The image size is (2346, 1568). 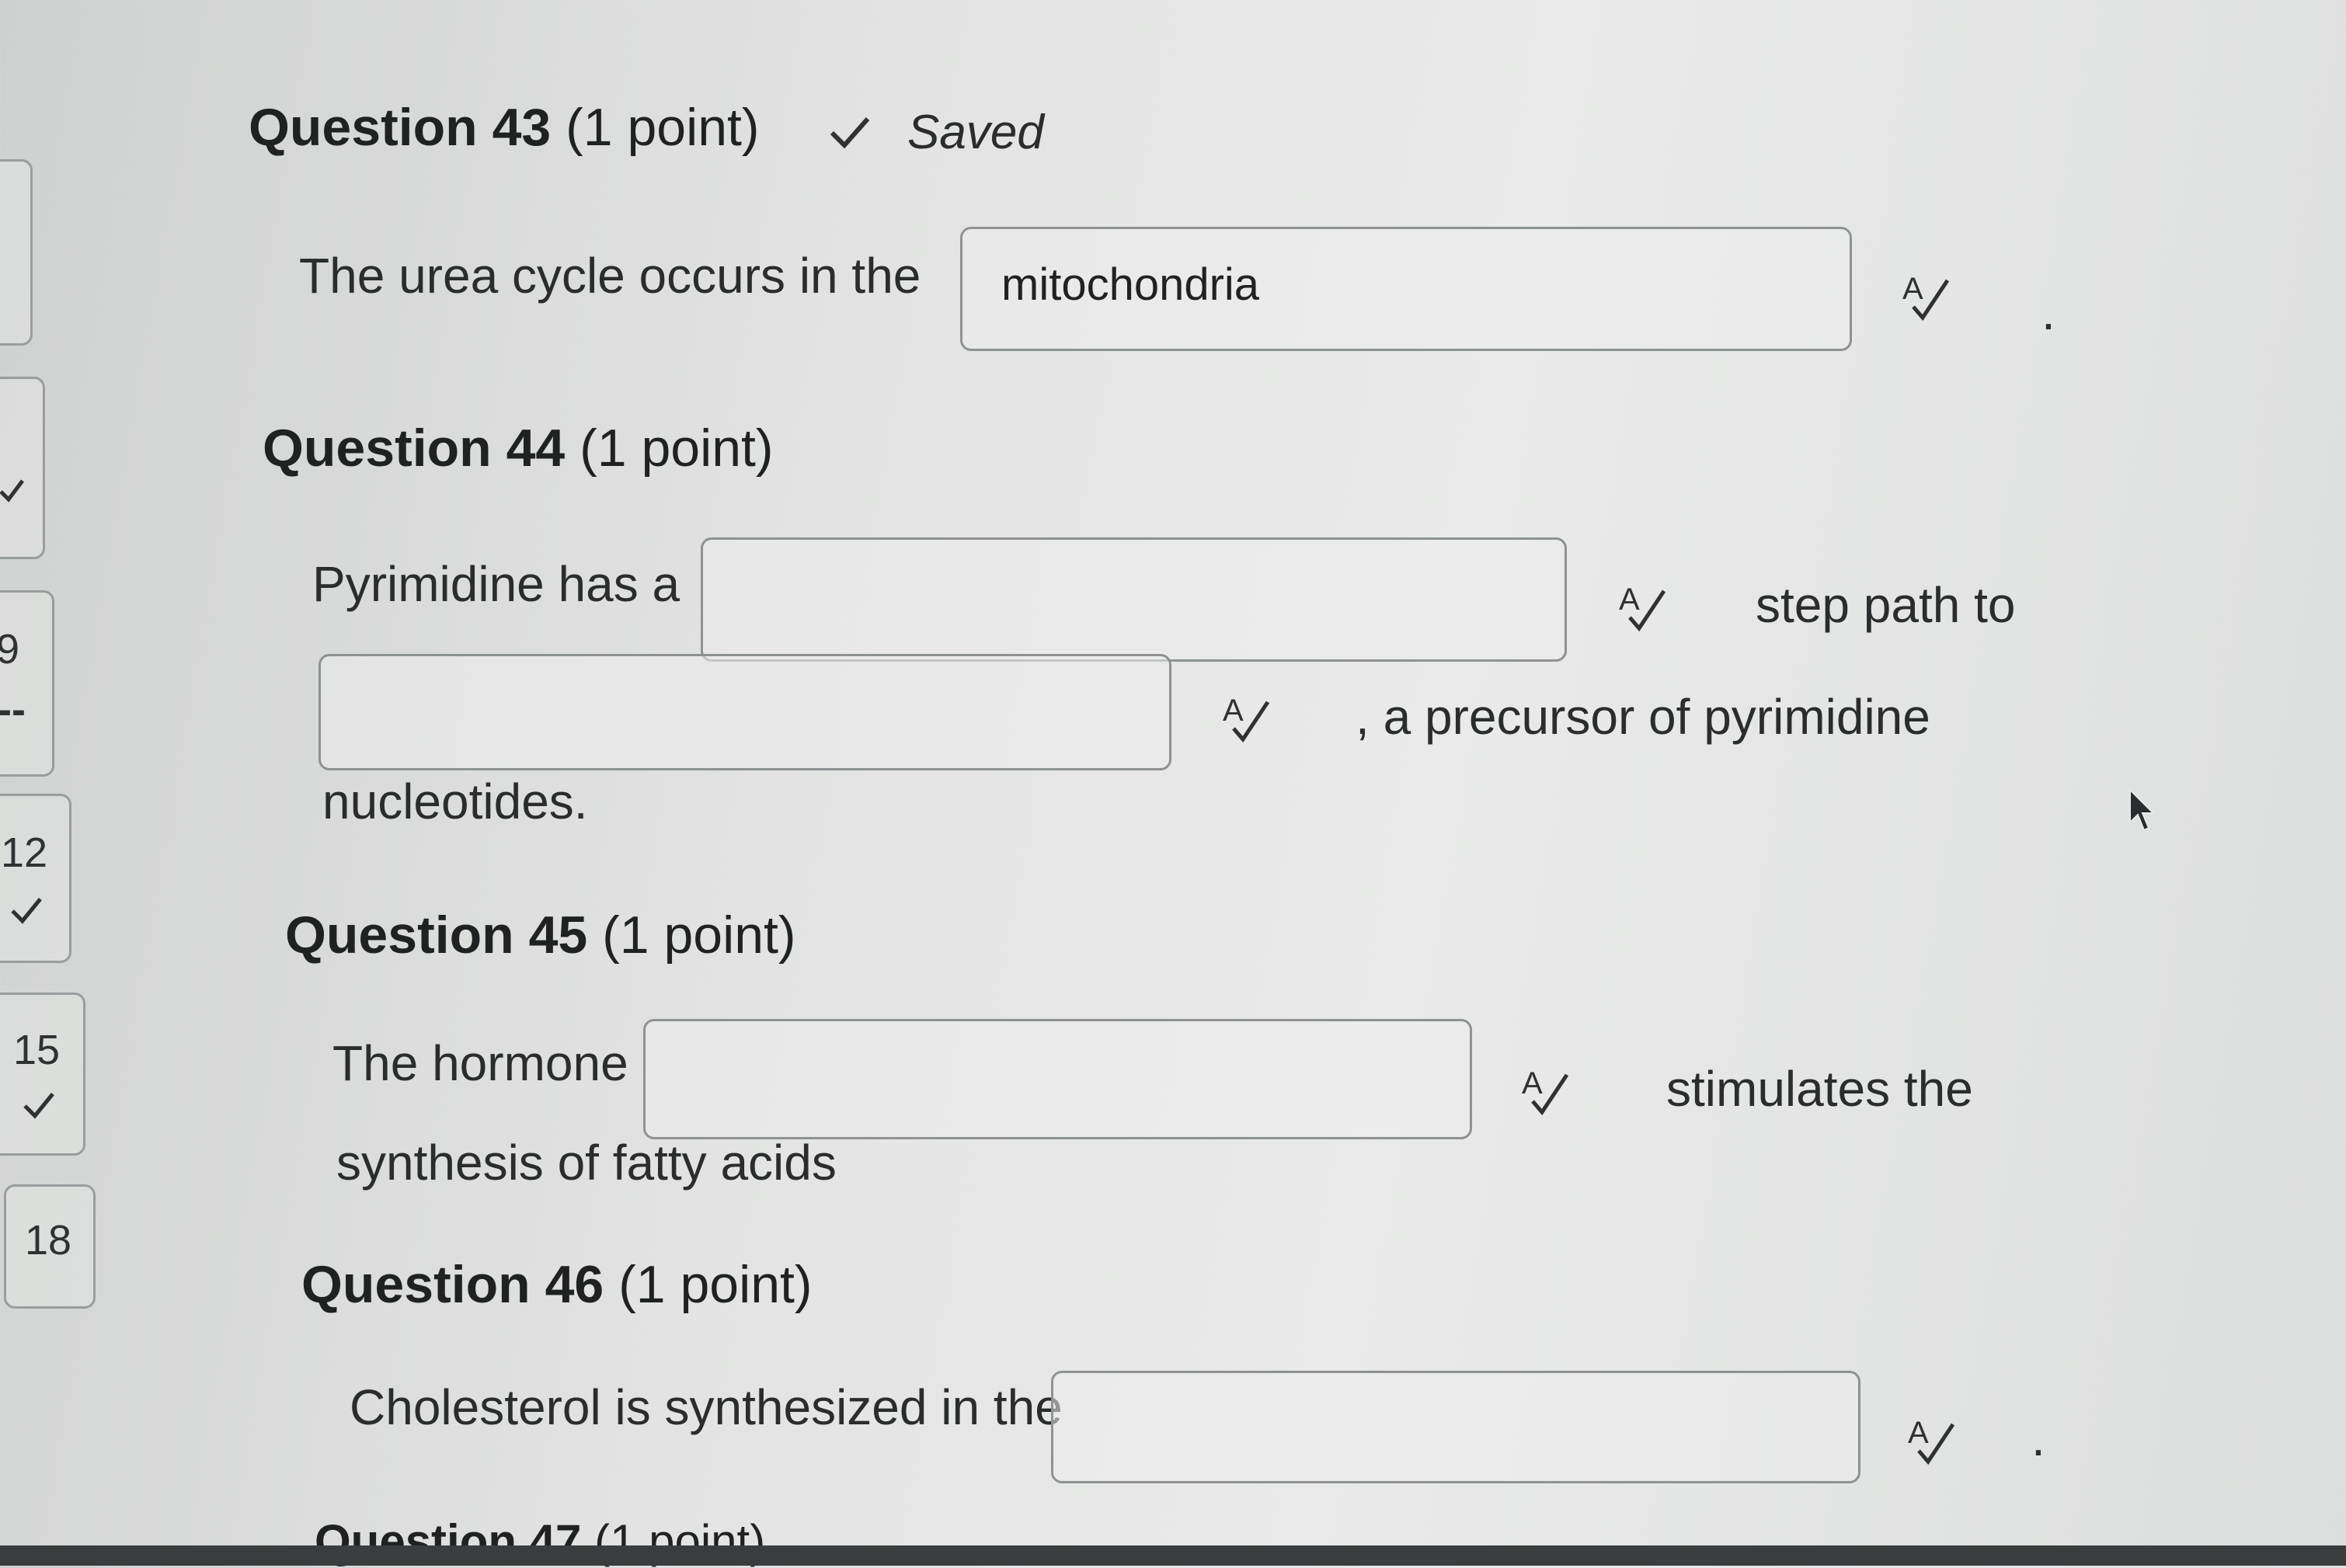 I want to click on nav-card-top, so click(x=16, y=252).